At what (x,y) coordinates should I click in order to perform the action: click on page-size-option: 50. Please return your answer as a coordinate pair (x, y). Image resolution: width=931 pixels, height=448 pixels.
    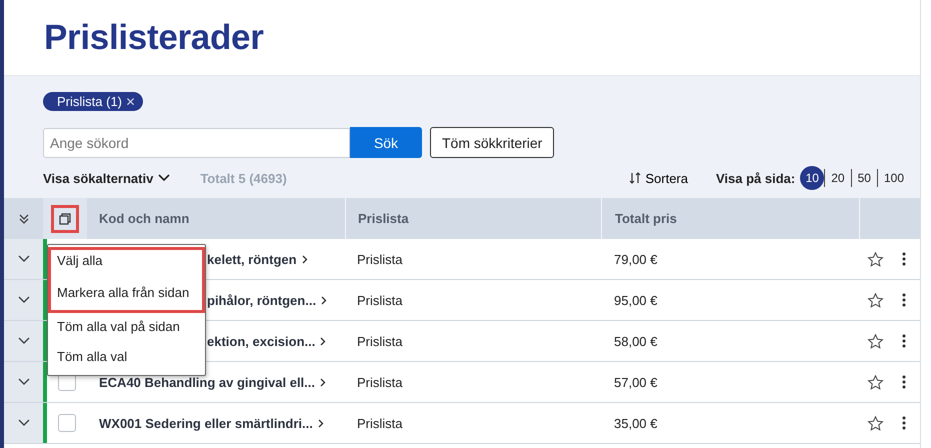
    Looking at the image, I should click on (864, 178).